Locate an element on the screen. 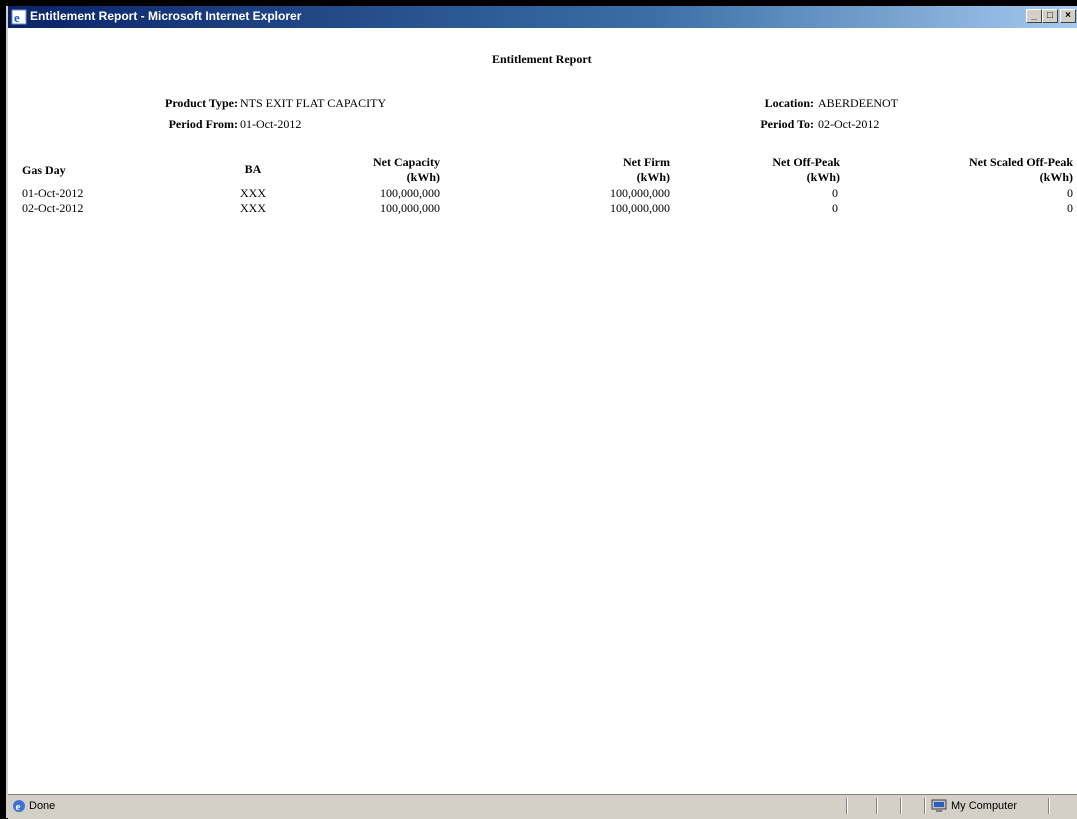  header-net-firm: Net Firm is located at coordinates (646, 162).